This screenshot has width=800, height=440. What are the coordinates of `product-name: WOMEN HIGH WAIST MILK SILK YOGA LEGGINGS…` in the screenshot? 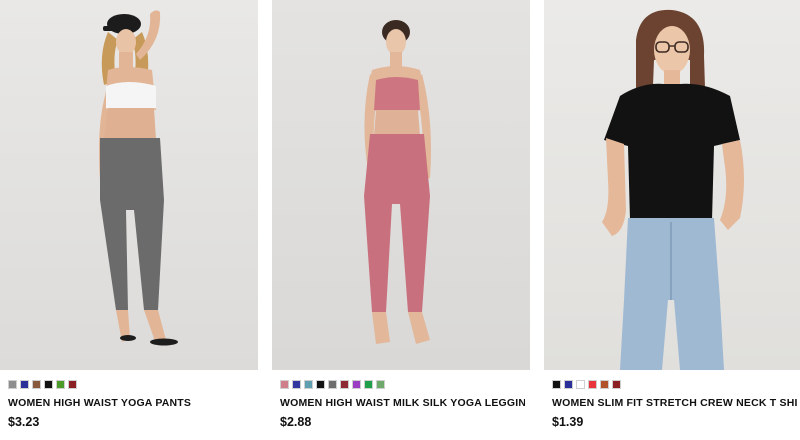 It's located at (402, 403).